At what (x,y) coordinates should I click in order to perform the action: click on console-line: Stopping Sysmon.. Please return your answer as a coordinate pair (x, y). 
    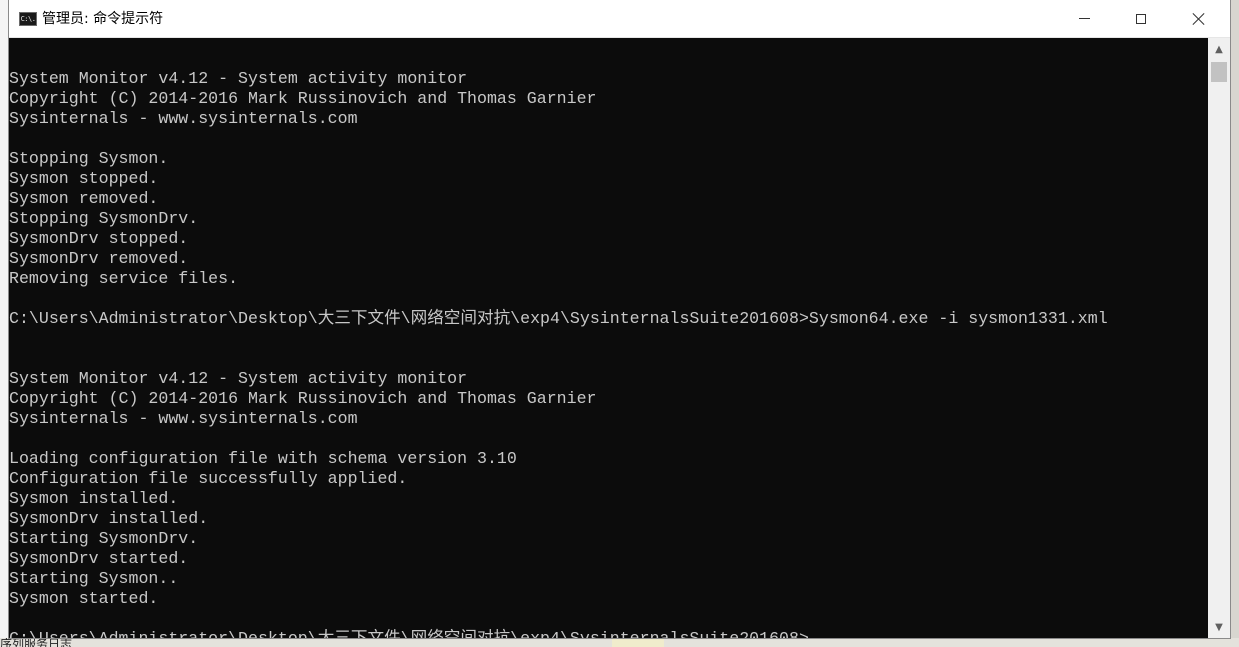
    Looking at the image, I should click on (89, 158).